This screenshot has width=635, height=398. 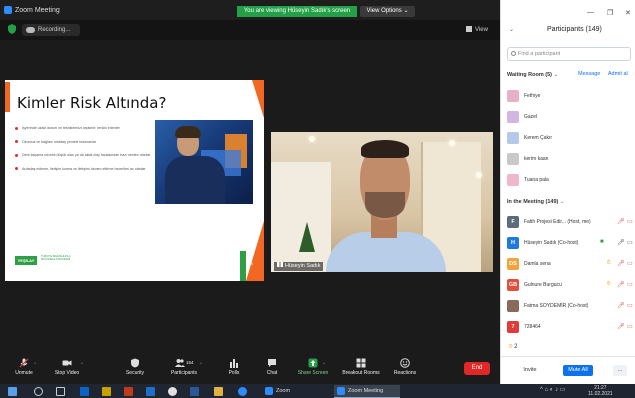 What do you see at coordinates (234, 363) in the screenshot?
I see `polls-icon` at bounding box center [234, 363].